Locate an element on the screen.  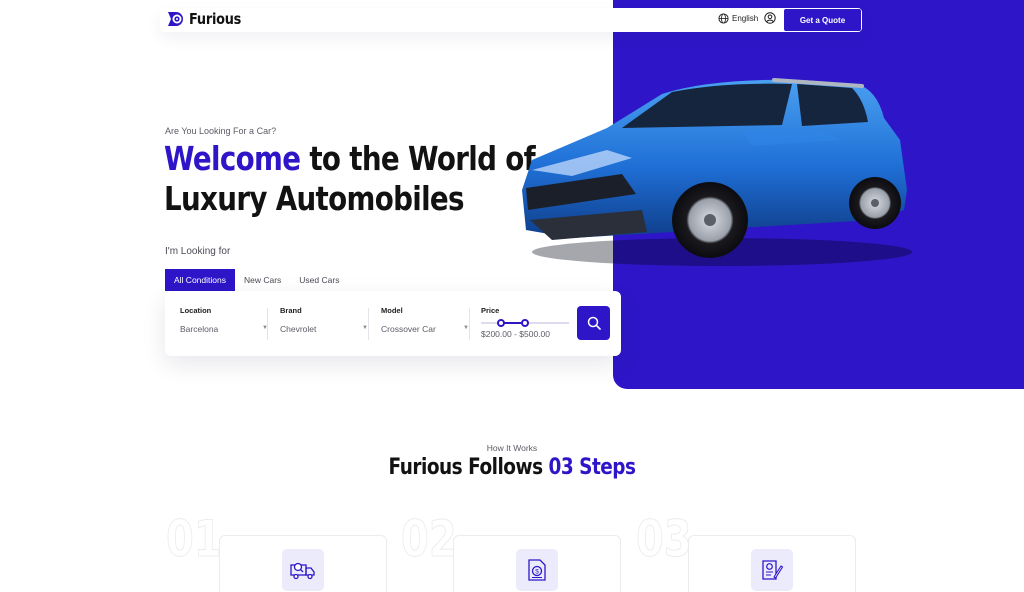
tab-used-cars: Used Cars is located at coordinates (319, 280).